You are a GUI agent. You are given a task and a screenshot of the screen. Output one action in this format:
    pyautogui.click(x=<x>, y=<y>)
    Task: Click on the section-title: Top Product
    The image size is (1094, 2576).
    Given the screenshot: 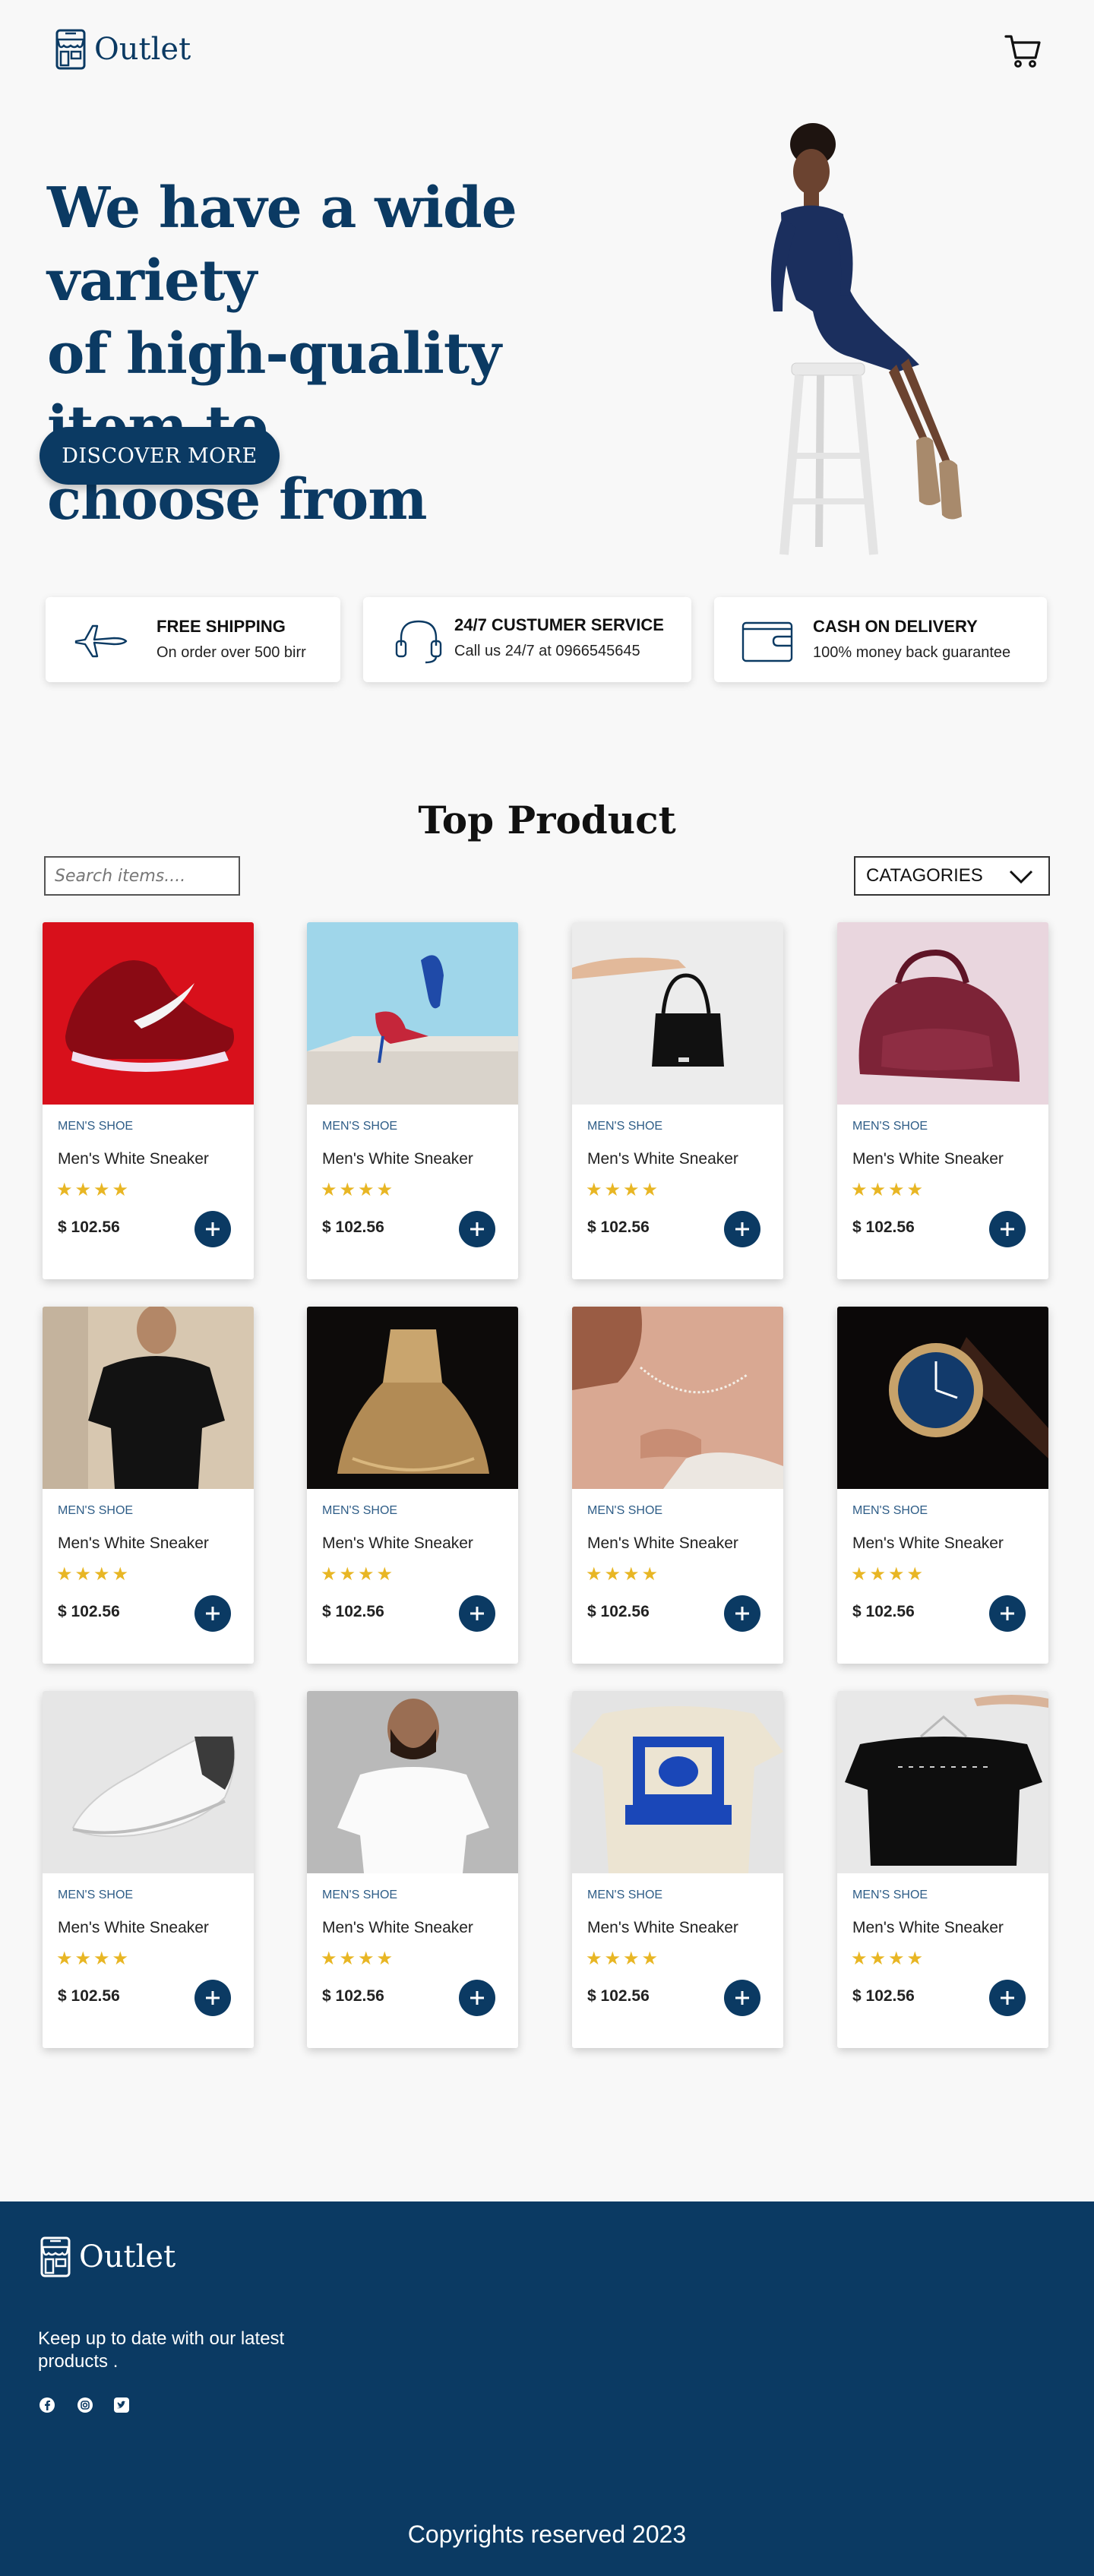 What is the action you would take?
    pyautogui.click(x=547, y=820)
    